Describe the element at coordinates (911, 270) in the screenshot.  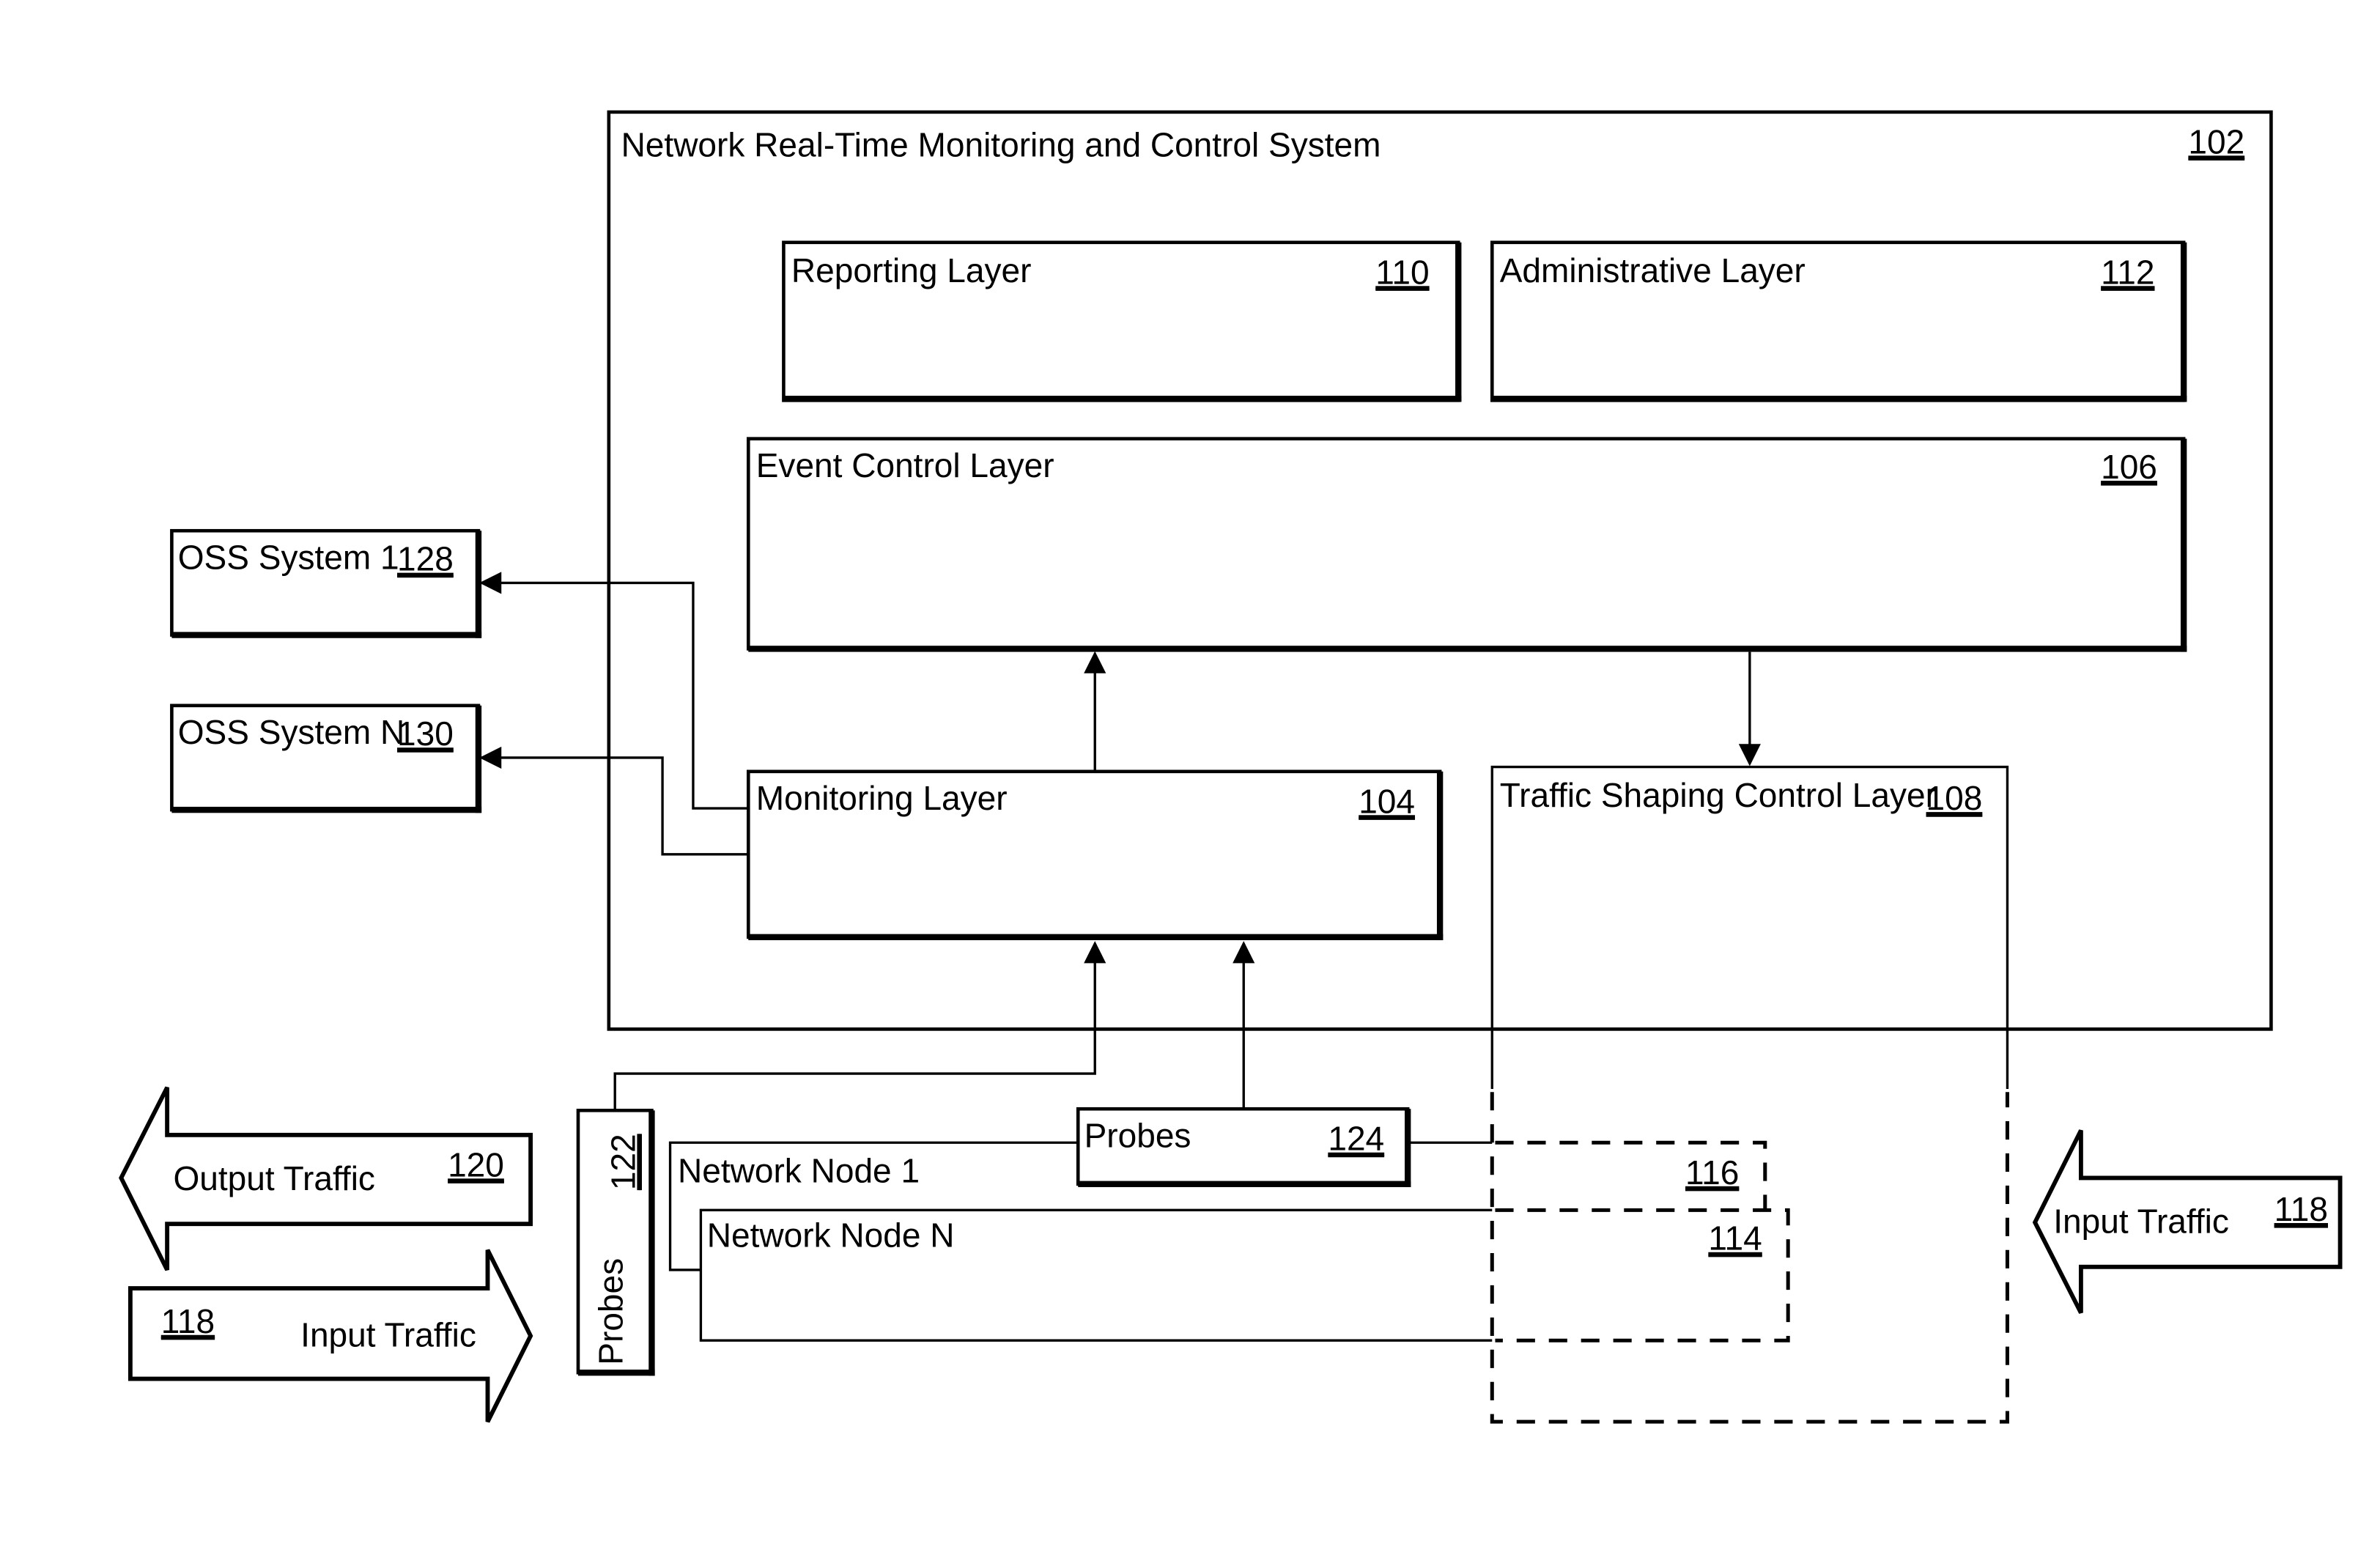
I see `reporting-layer-label: Reporting Layer` at that location.